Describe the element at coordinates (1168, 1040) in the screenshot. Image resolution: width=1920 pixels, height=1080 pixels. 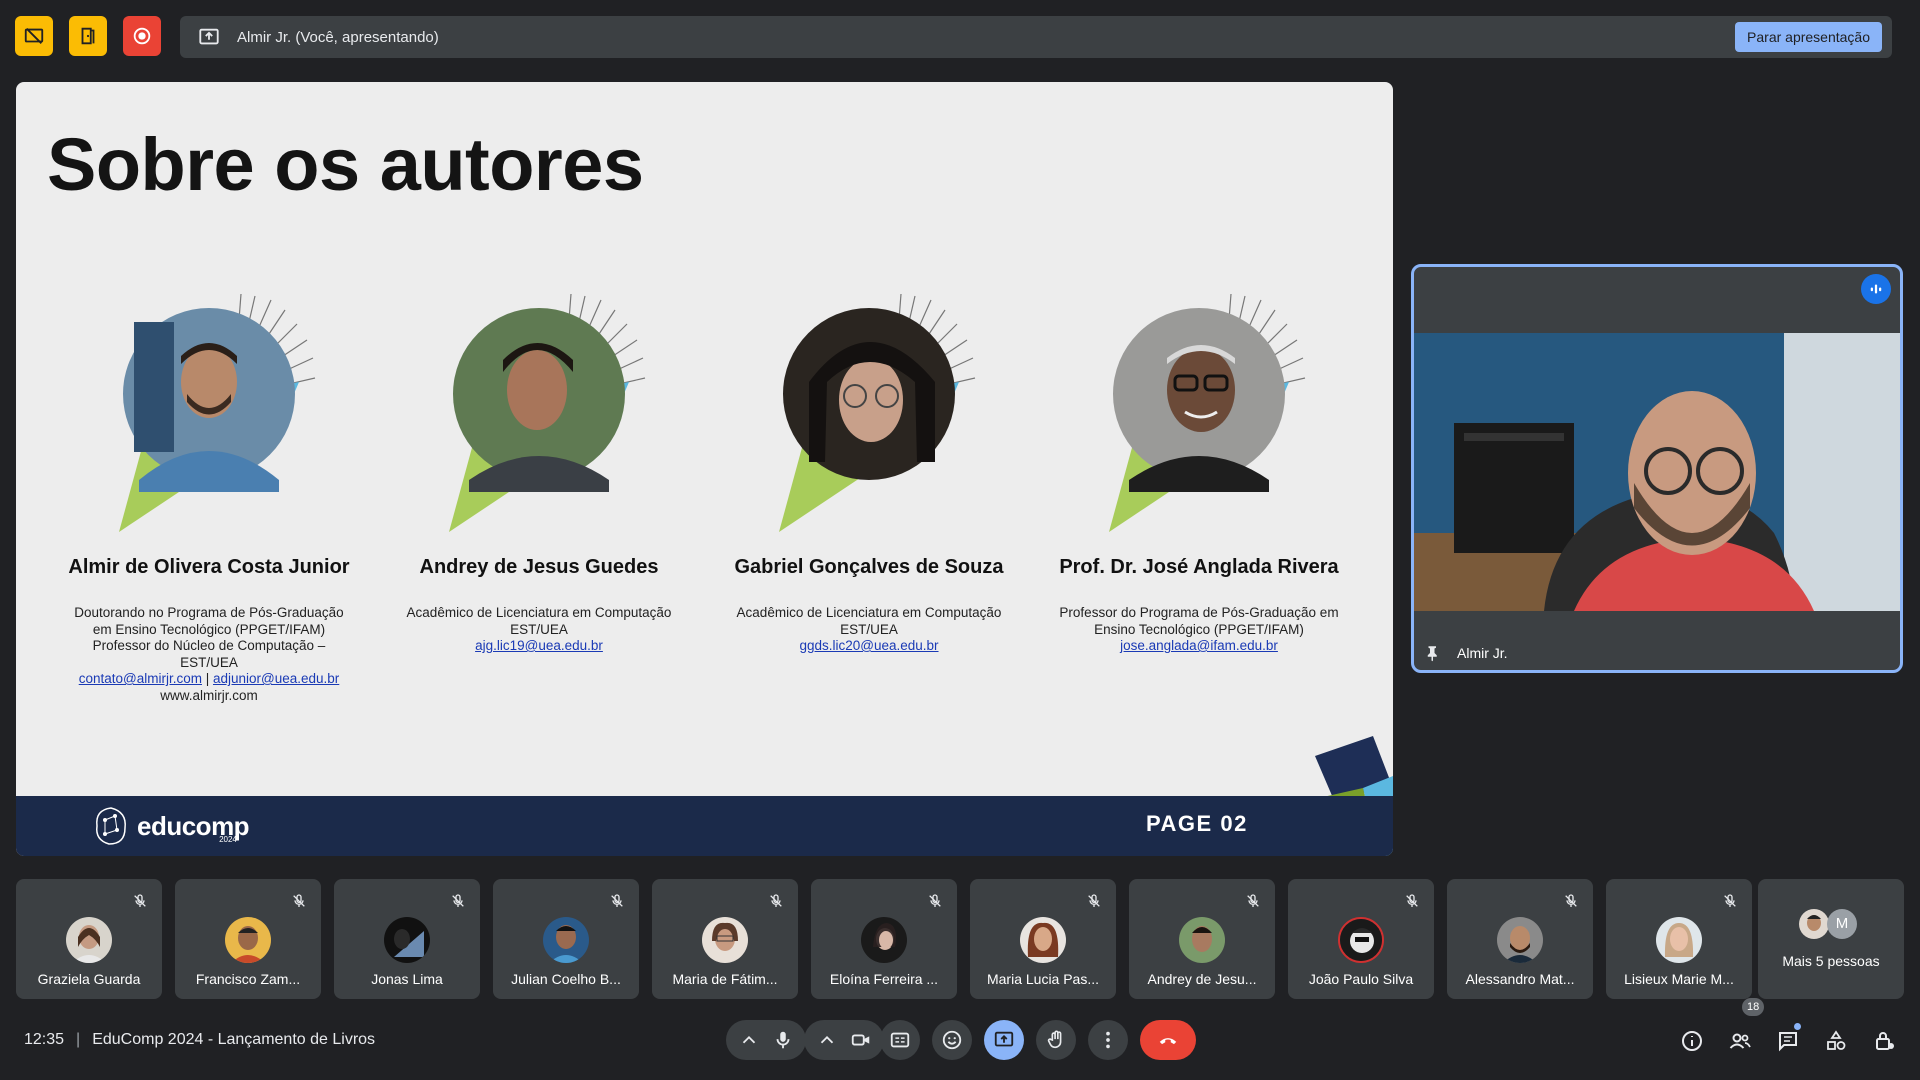
I see `leave-call-button` at that location.